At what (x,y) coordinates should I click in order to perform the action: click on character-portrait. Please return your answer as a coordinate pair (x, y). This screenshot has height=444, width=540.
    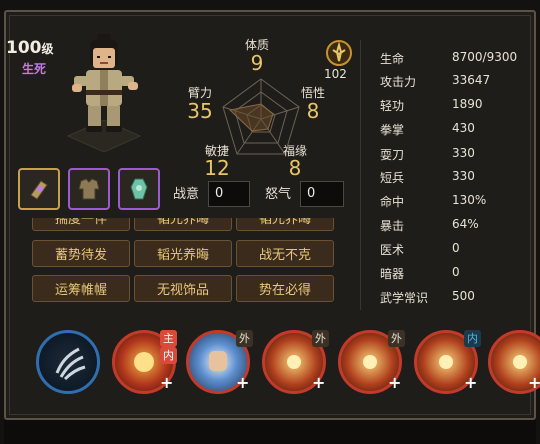
    Looking at the image, I should click on (104, 94).